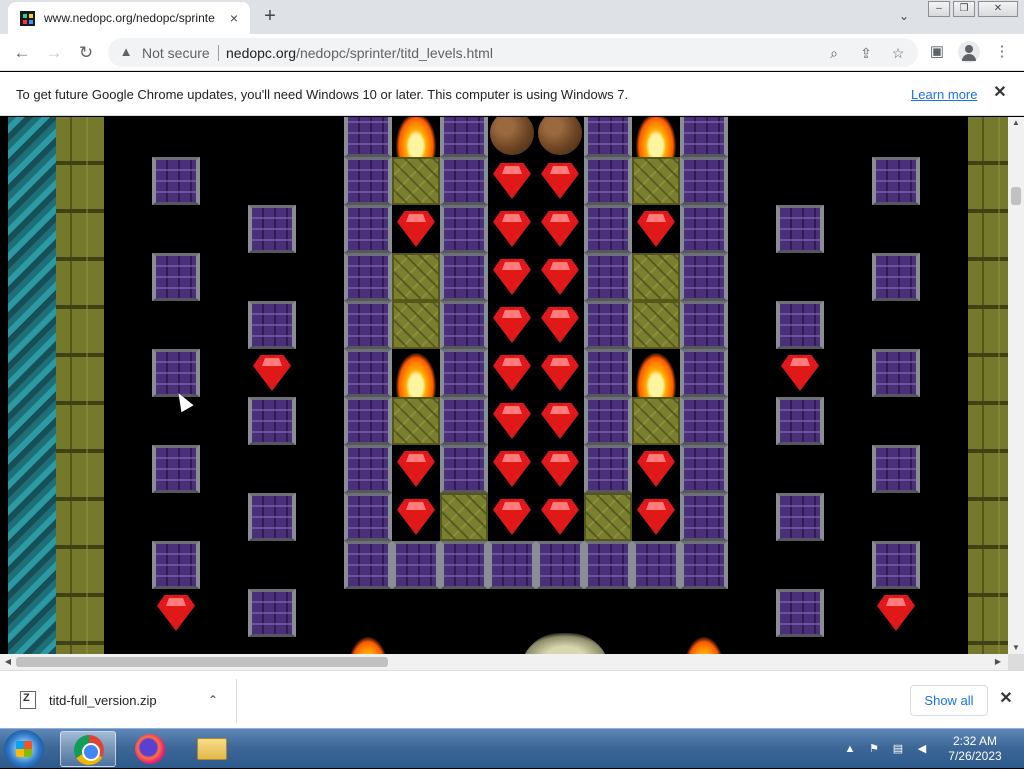 The height and width of the screenshot is (769, 1024). I want to click on scroll-up-icon: ▲, so click(1016, 123).